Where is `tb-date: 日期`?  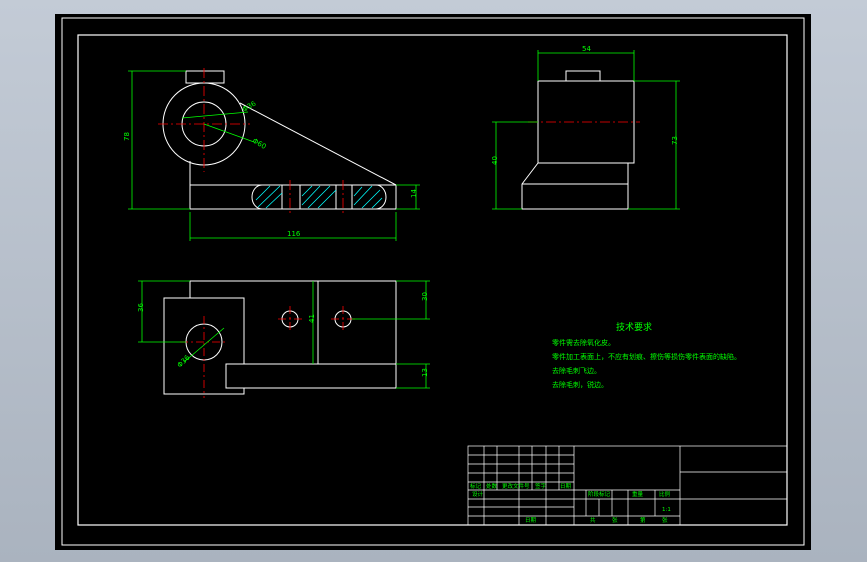
tb-date: 日期 is located at coordinates (531, 520).